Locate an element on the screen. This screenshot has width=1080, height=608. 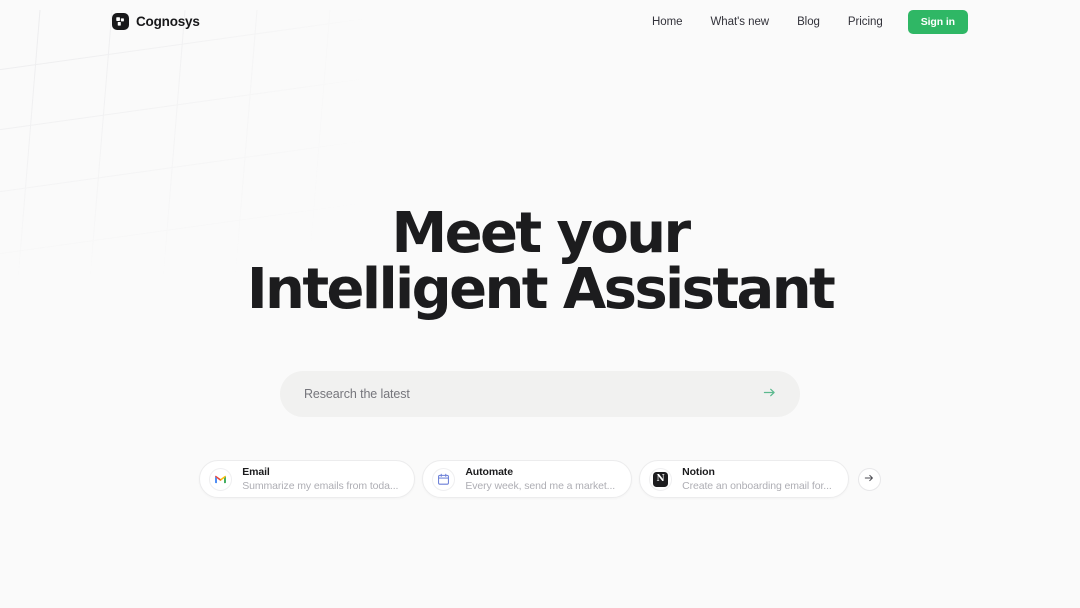
page-title: Meet your Intelligent Assistant is located at coordinates (541, 261).